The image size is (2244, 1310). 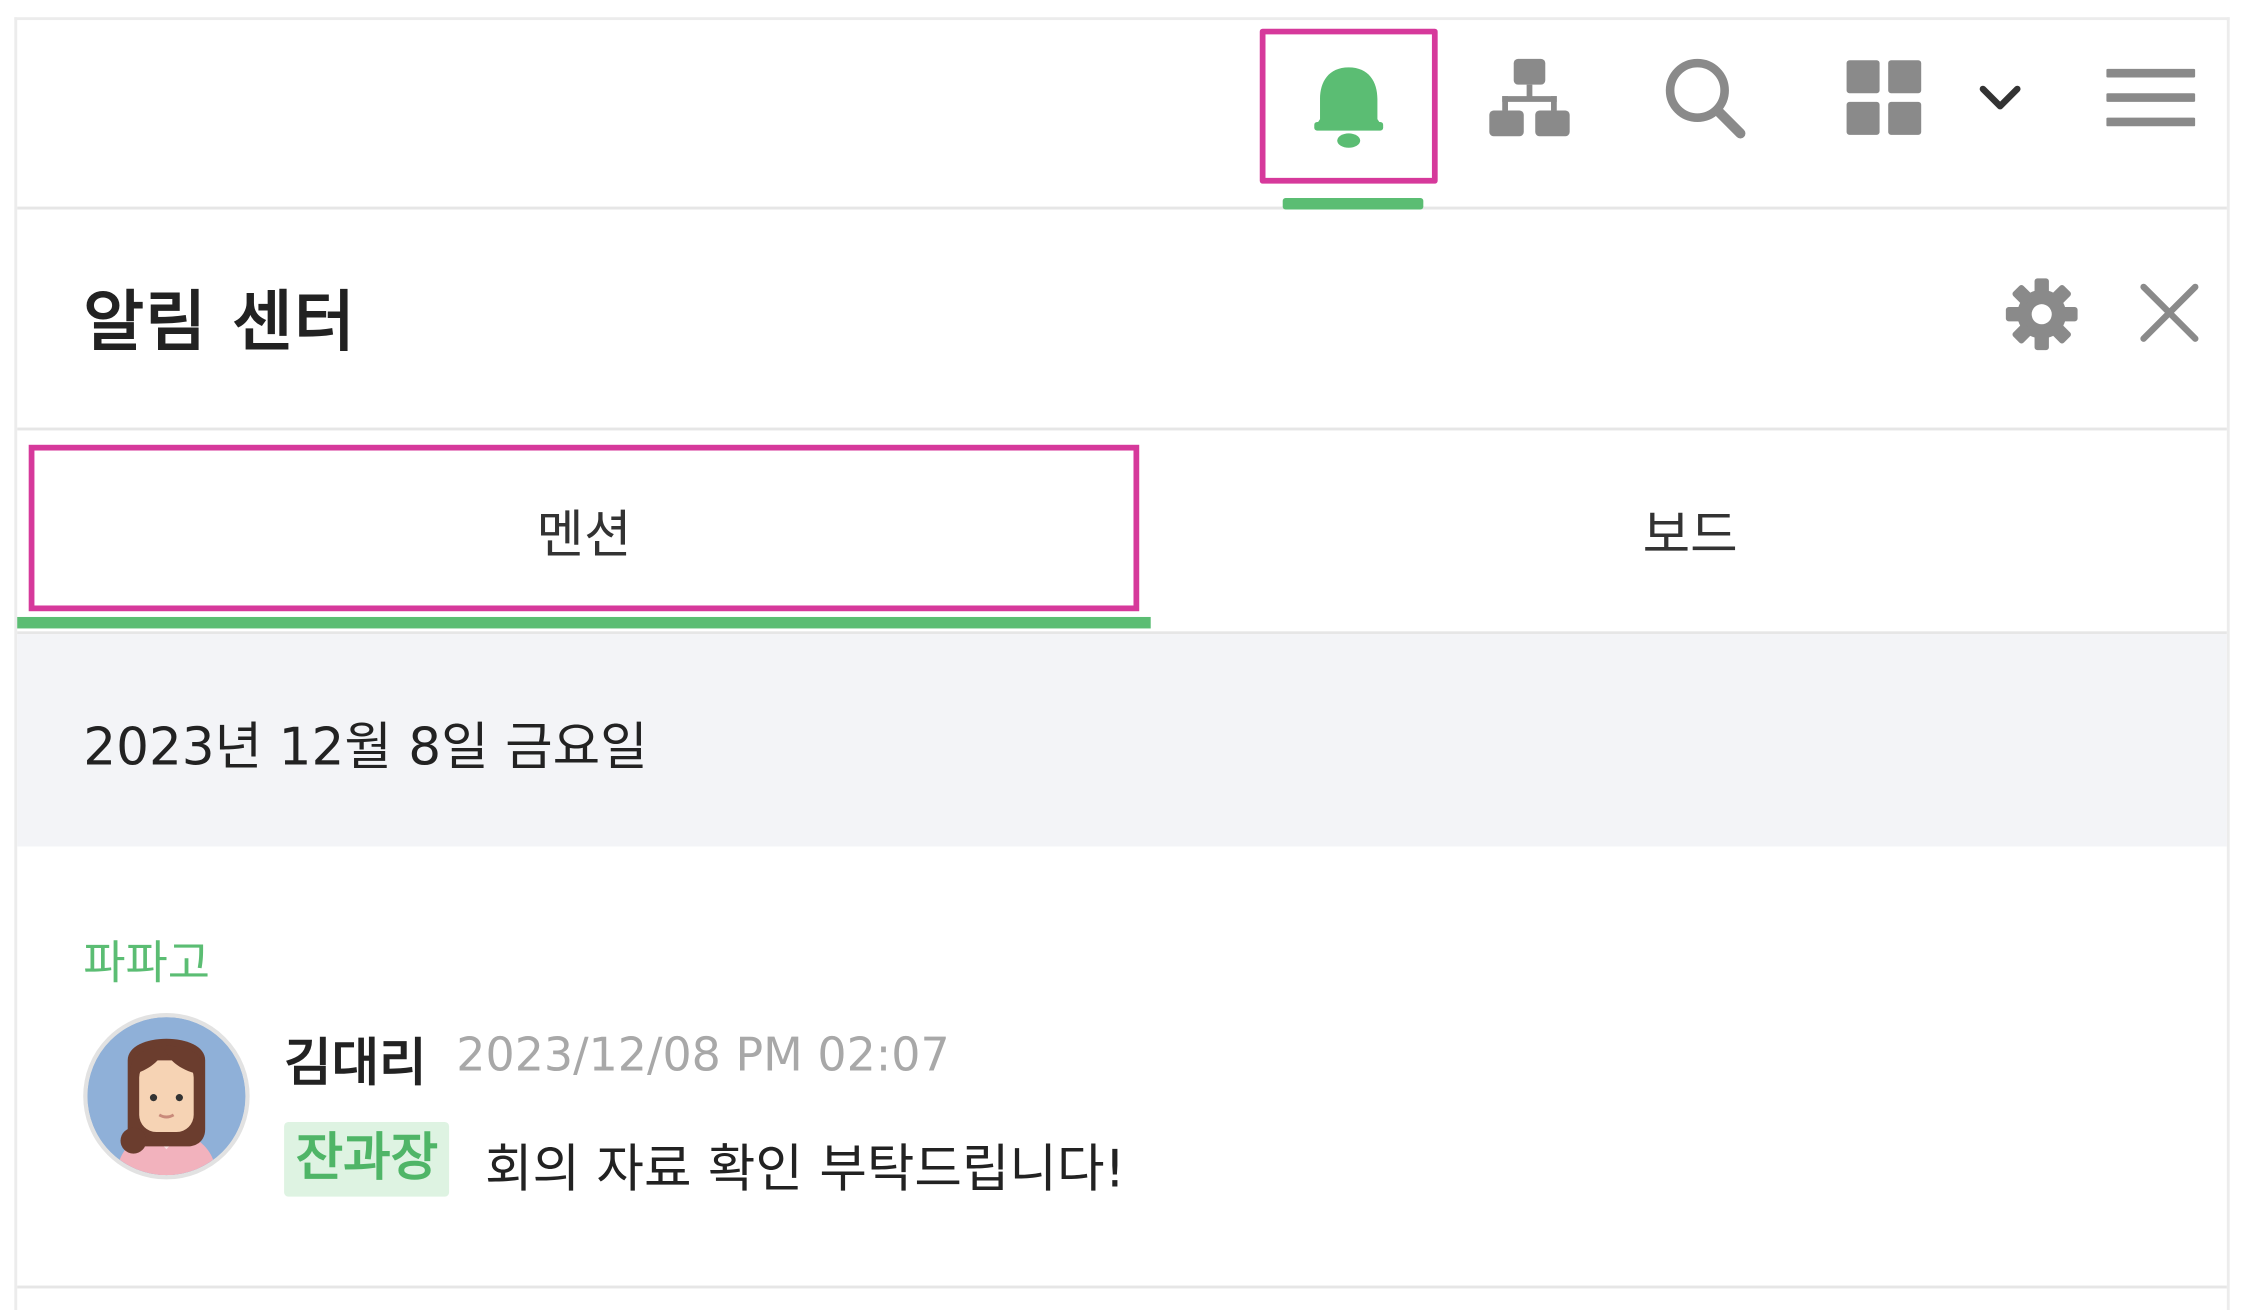 What do you see at coordinates (367, 1159) in the screenshot?
I see `mention-chip: 잔과장` at bounding box center [367, 1159].